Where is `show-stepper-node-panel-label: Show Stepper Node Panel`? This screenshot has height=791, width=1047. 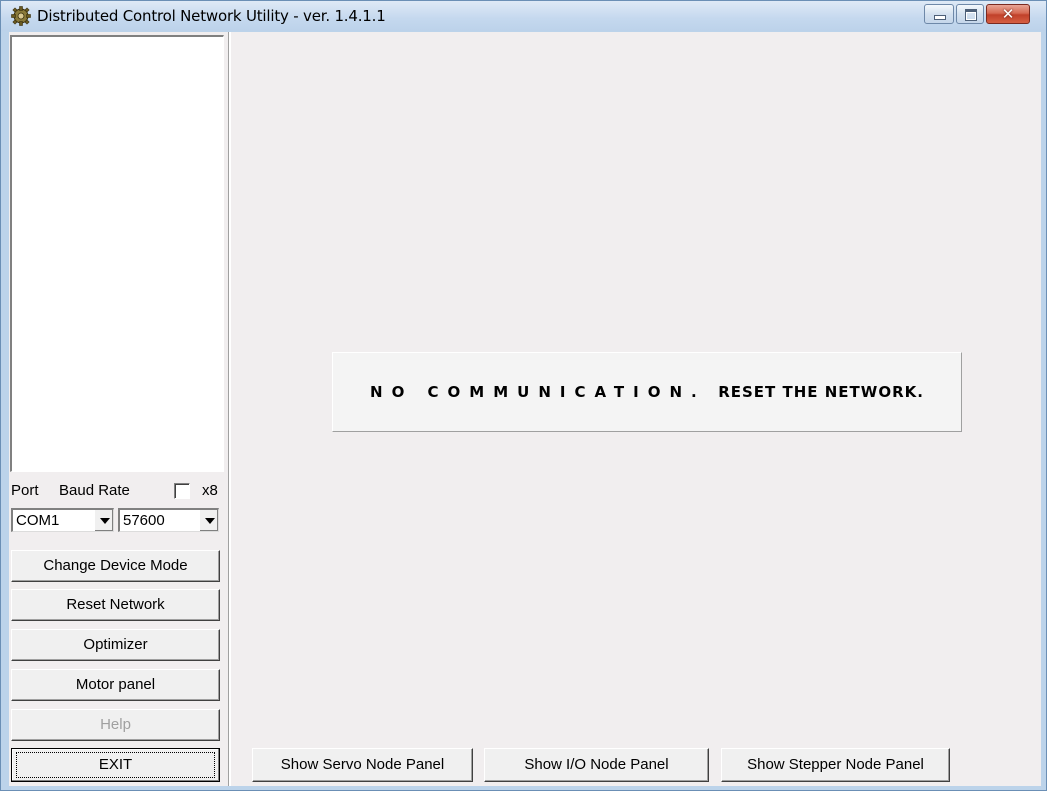 show-stepper-node-panel-label: Show Stepper Node Panel is located at coordinates (835, 764).